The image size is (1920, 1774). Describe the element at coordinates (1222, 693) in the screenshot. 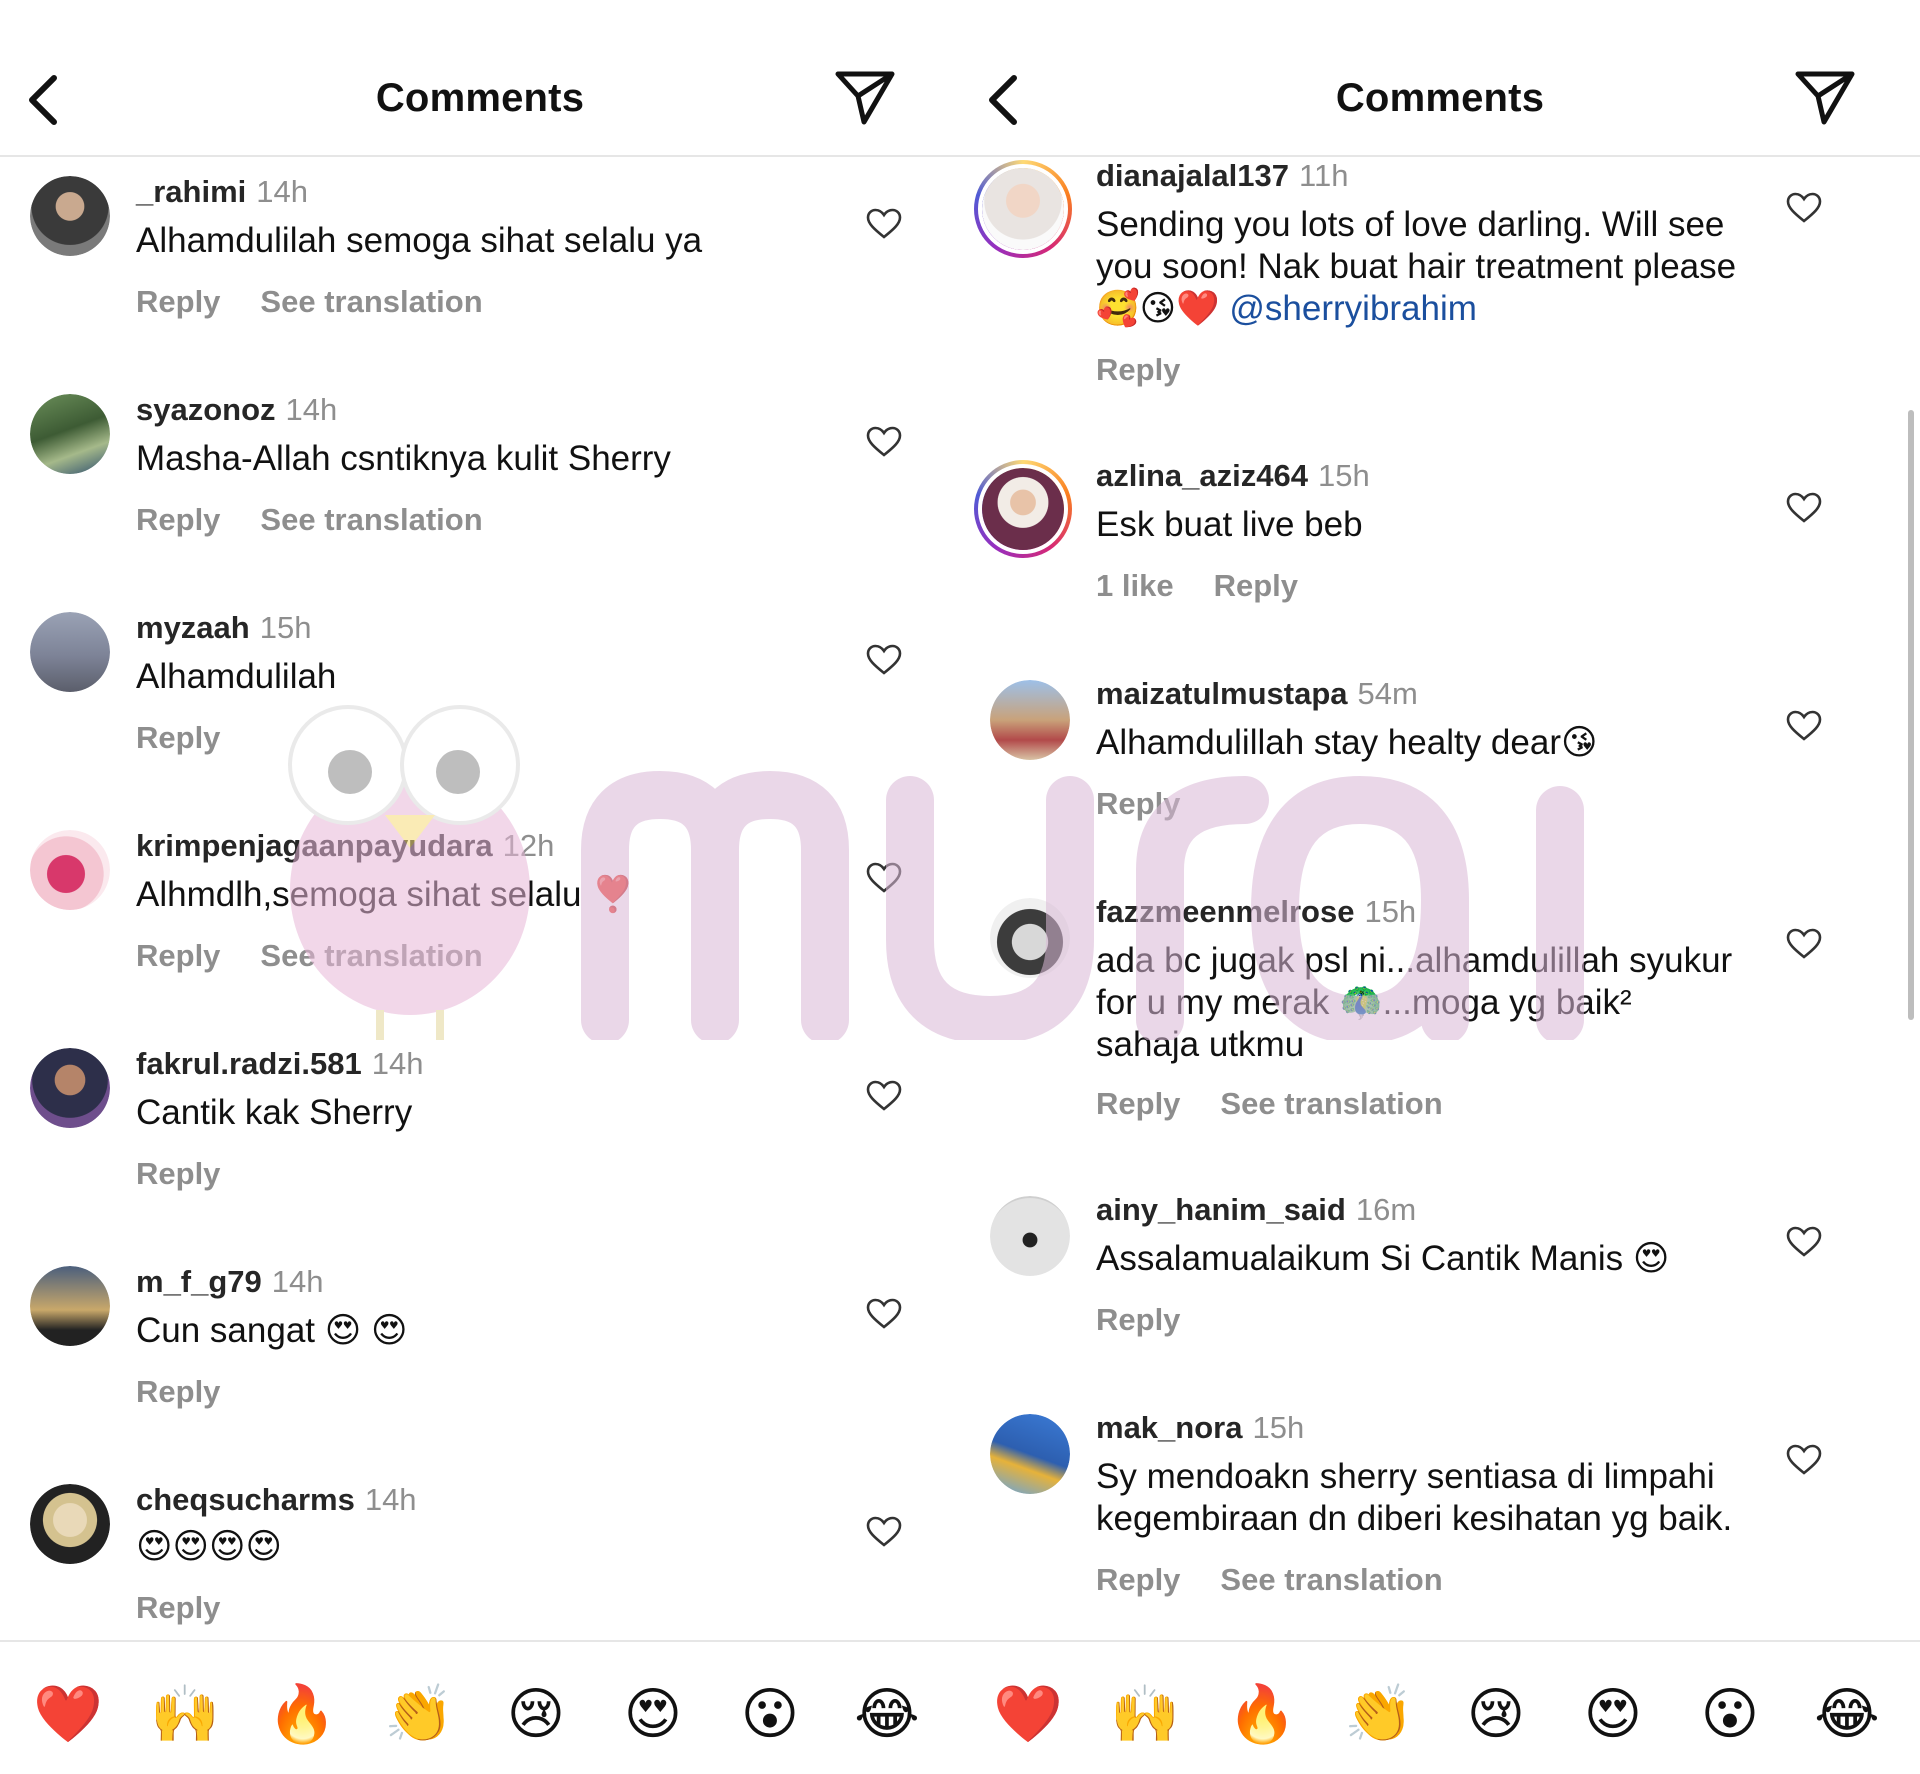

I see `comment-username: maizatulmustapa` at that location.